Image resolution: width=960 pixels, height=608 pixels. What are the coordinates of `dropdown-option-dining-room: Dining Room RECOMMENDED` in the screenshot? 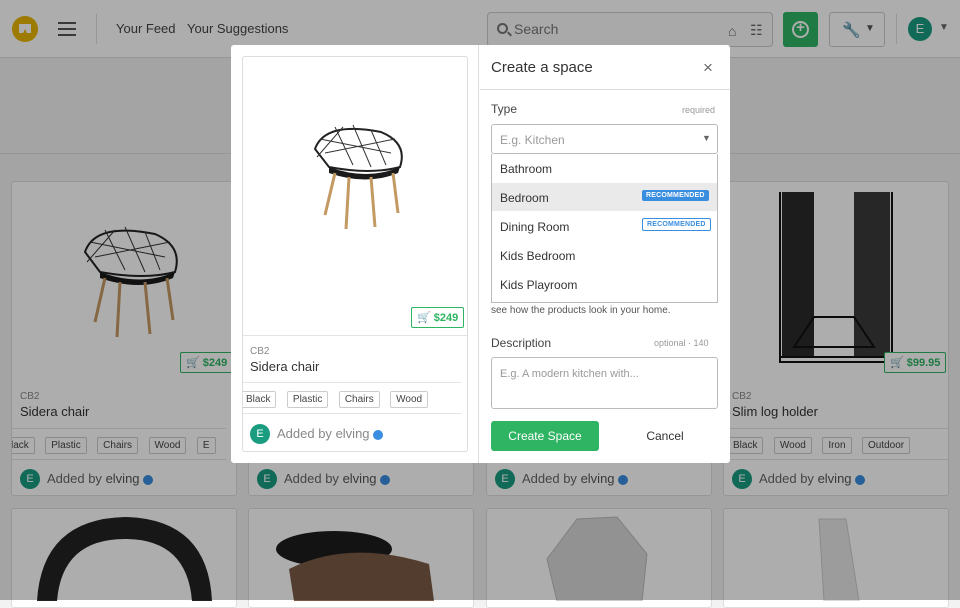 It's located at (604, 226).